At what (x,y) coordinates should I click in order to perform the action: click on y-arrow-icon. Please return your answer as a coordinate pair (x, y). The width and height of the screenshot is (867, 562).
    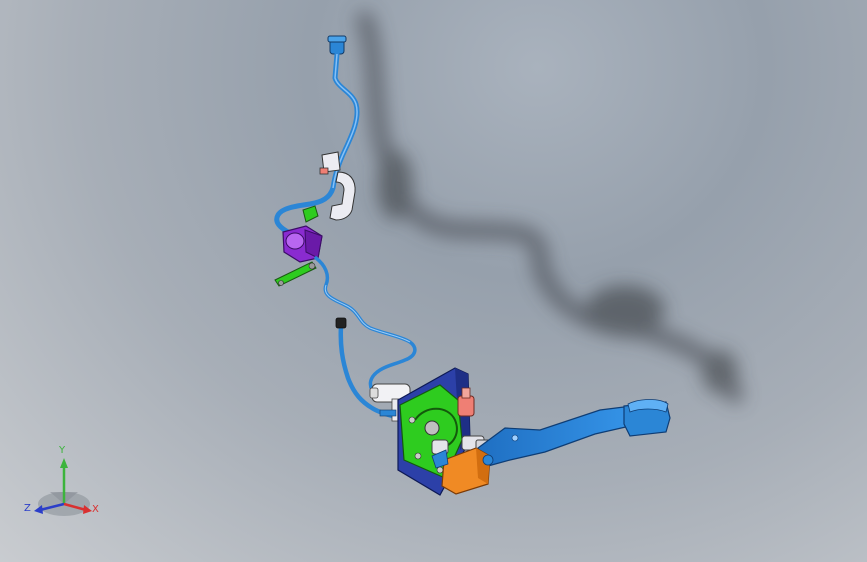
    Looking at the image, I should click on (64, 463).